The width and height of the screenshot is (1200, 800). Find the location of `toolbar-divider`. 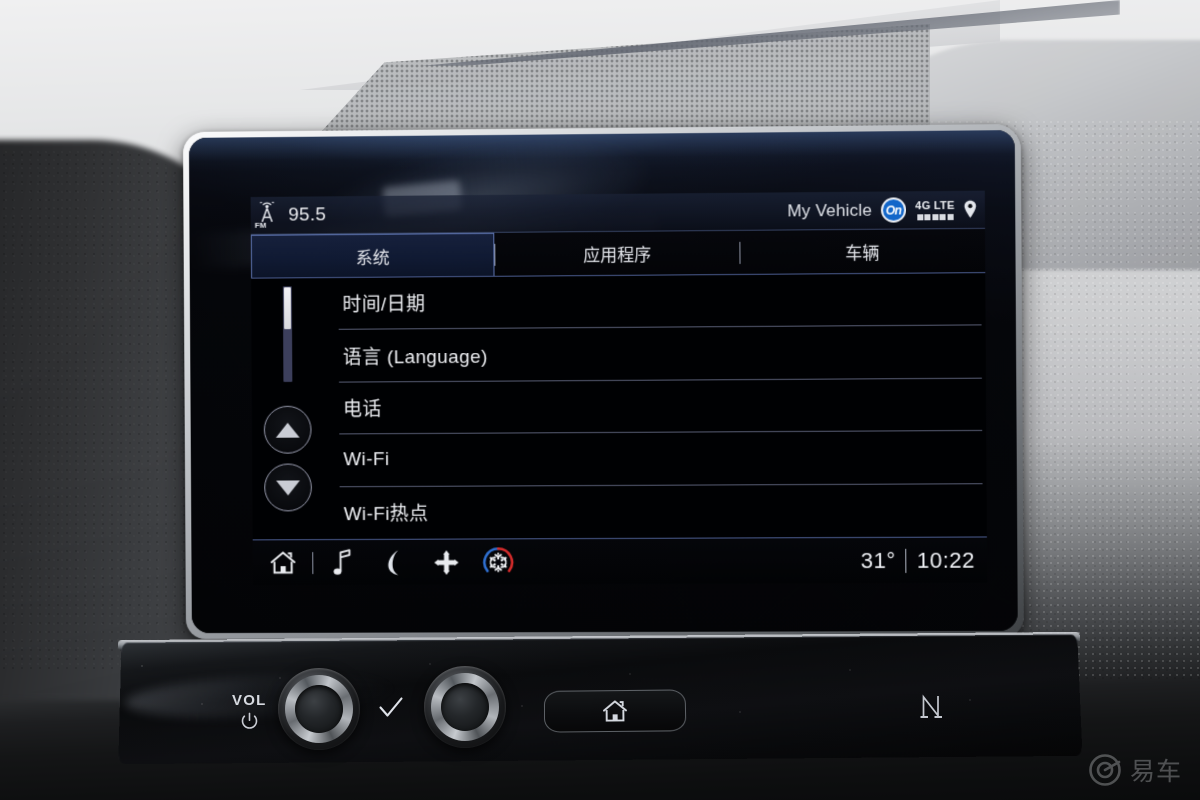

toolbar-divider is located at coordinates (313, 562).